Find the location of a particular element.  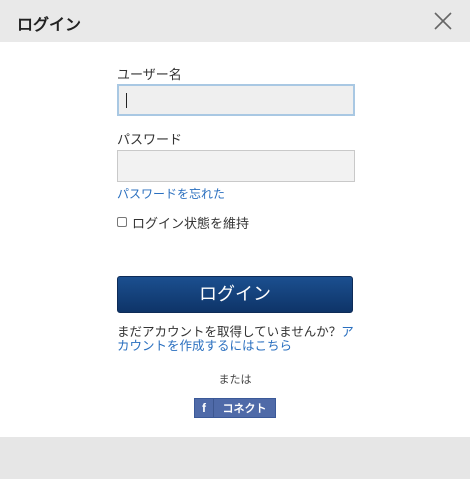

facebook-connect-label: コネクト is located at coordinates (244, 408).